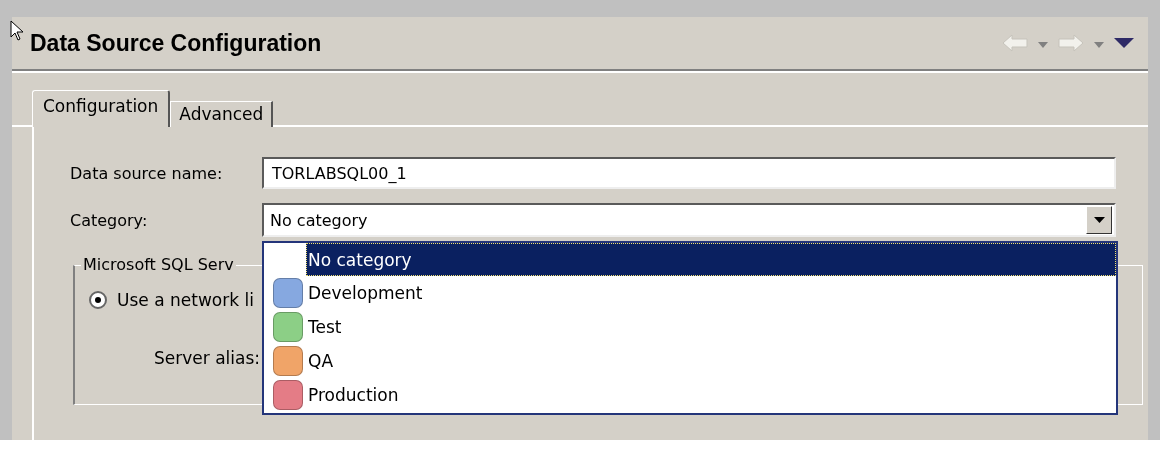 This screenshot has width=1160, height=450. I want to click on category-dropdown: No category, so click(689, 220).